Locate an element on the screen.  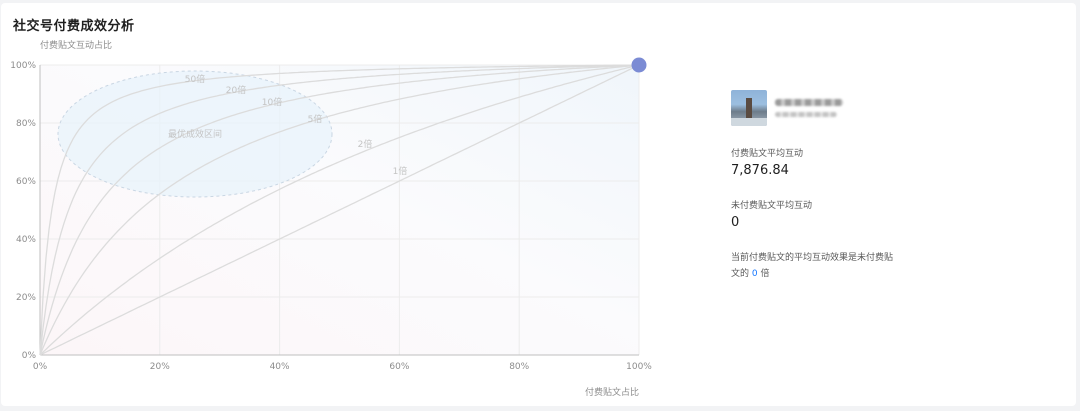
paid-average-stat: 付费贴文平均互动 7,876.84 is located at coordinates (831, 162).